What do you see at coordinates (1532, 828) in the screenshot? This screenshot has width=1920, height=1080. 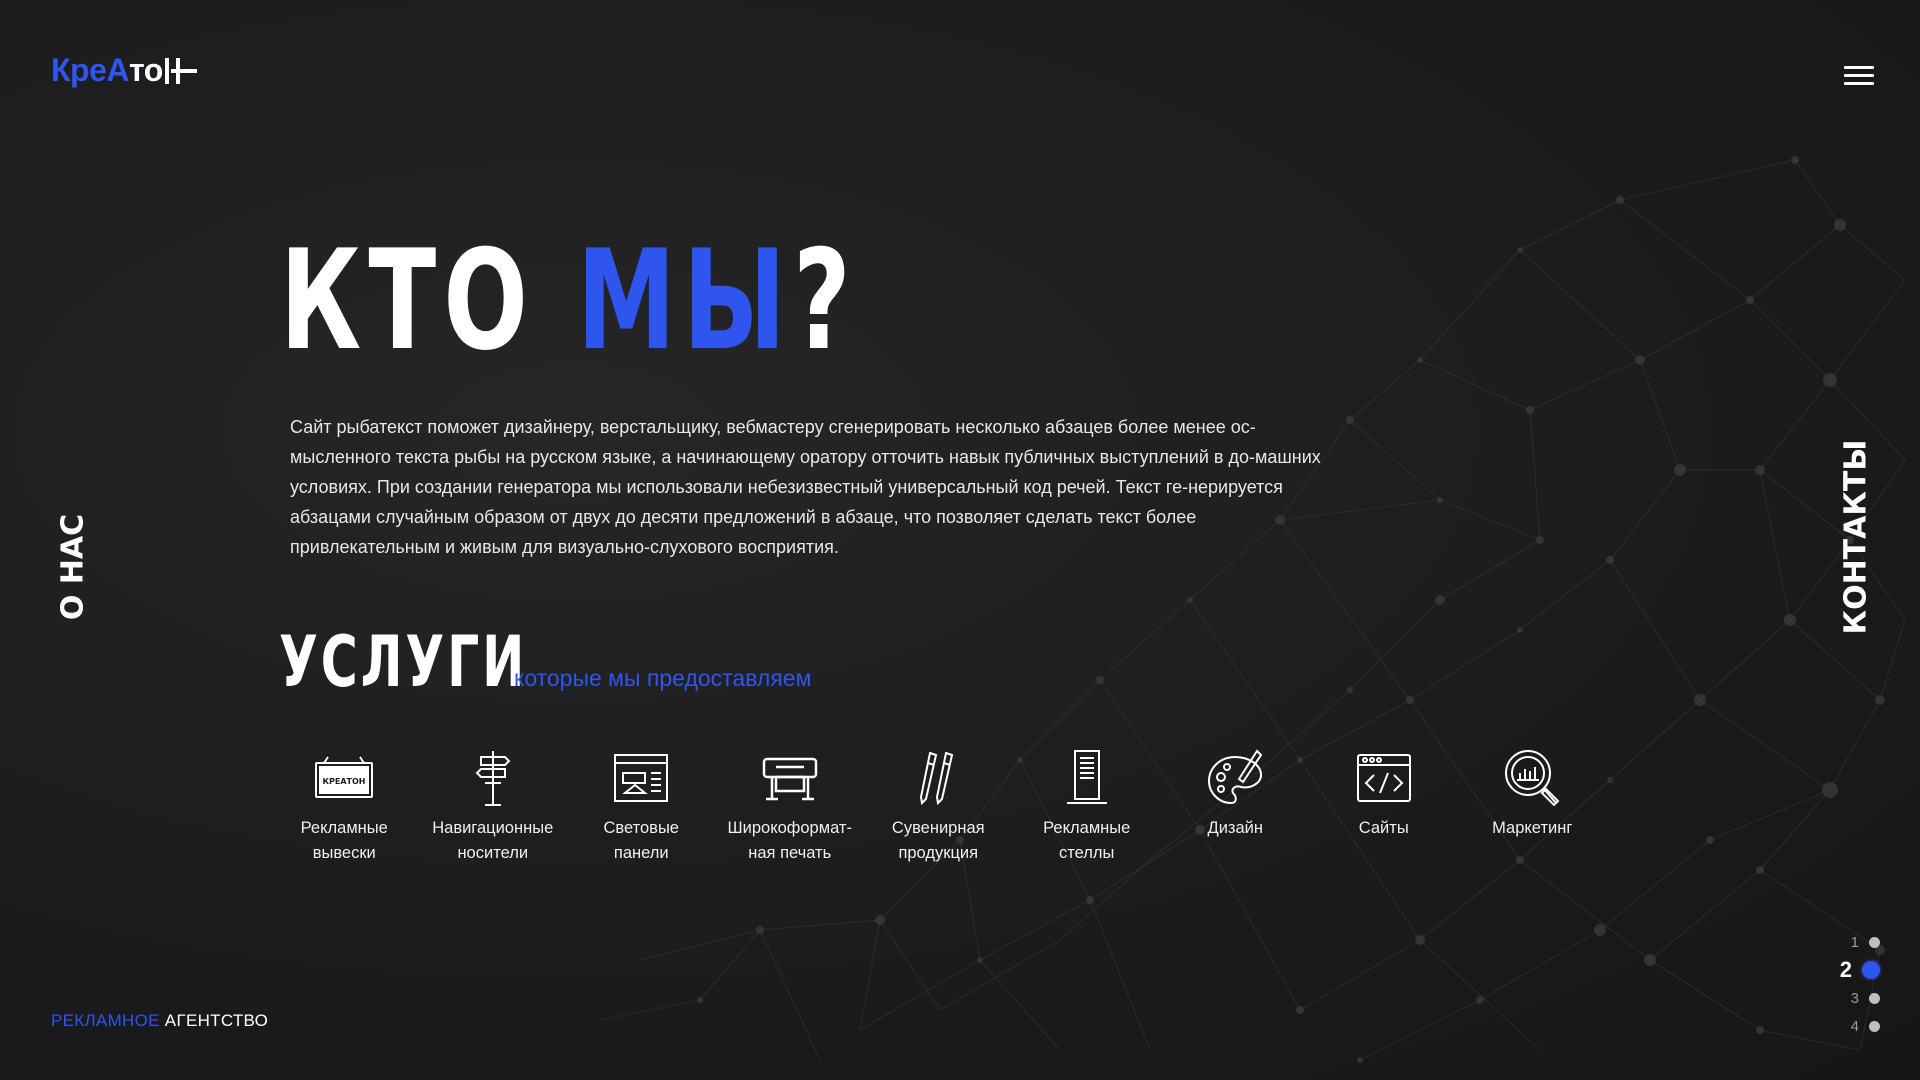 I see `service-label: Маркетинг` at bounding box center [1532, 828].